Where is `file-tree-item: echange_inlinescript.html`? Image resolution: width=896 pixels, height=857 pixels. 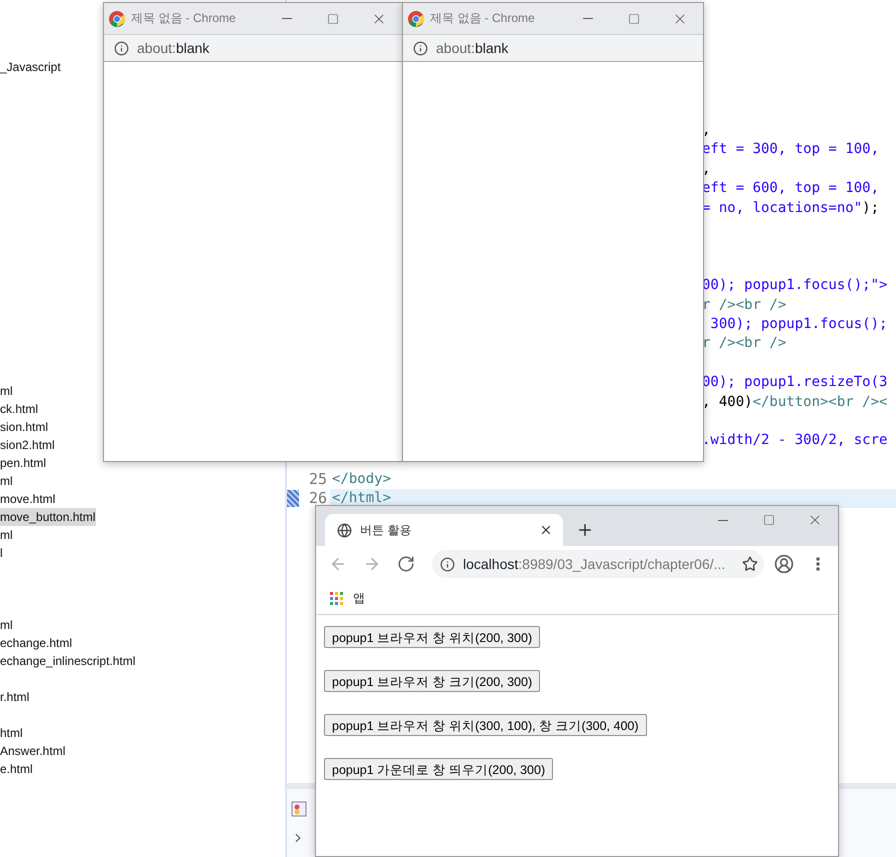
file-tree-item: echange_inlinescript.html is located at coordinates (68, 661).